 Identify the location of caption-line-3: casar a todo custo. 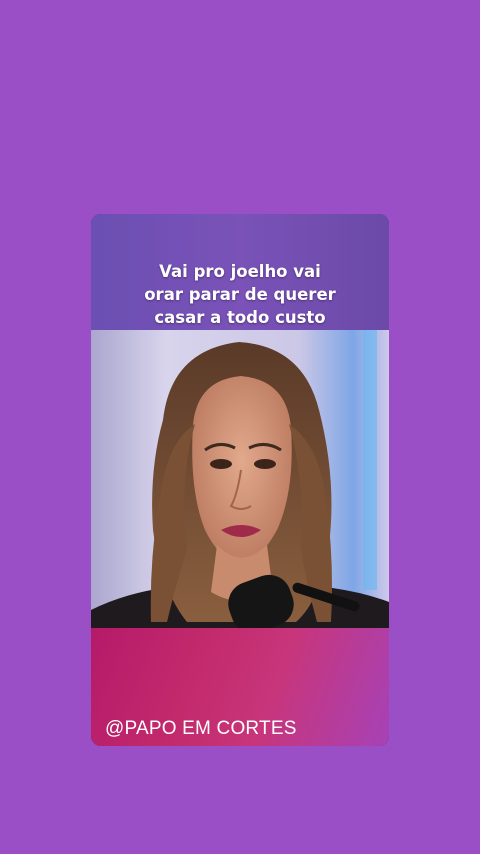
(240, 317).